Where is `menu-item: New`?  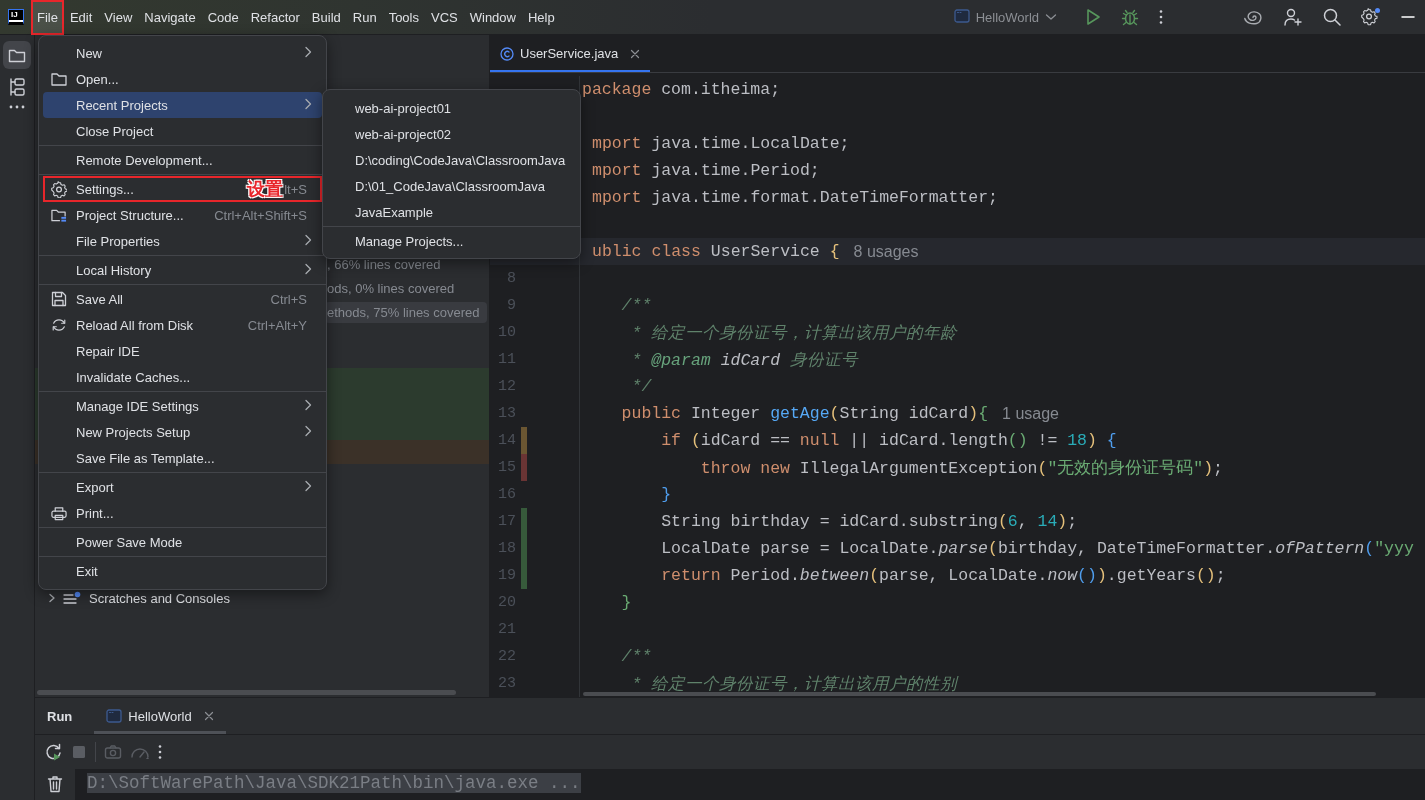 menu-item: New is located at coordinates (182, 53).